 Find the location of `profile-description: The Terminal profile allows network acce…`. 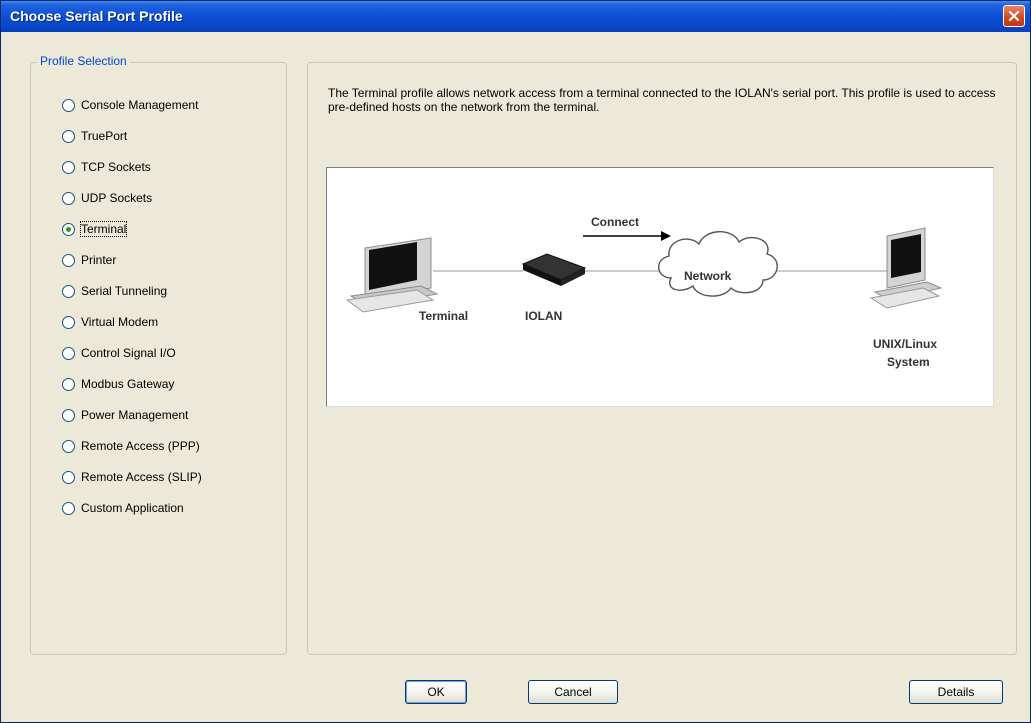

profile-description: The Terminal profile allows network acce… is located at coordinates (662, 100).